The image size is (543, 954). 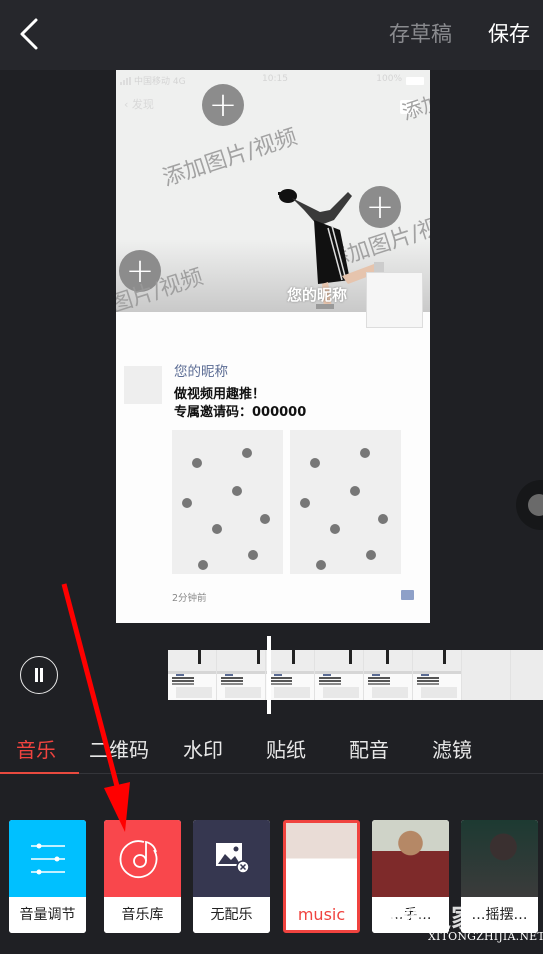 I want to click on track-thumbnail, so click(x=321, y=861).